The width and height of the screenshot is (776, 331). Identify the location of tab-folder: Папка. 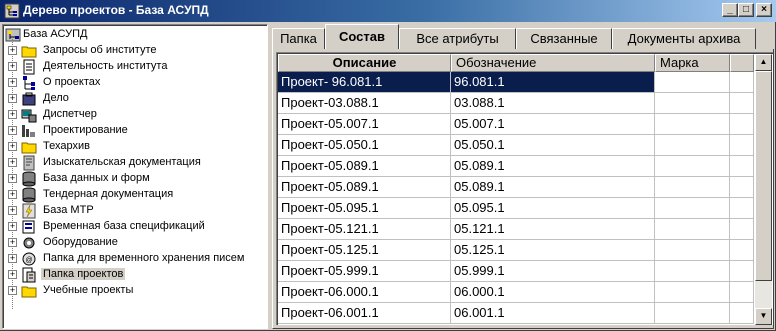
(298, 38).